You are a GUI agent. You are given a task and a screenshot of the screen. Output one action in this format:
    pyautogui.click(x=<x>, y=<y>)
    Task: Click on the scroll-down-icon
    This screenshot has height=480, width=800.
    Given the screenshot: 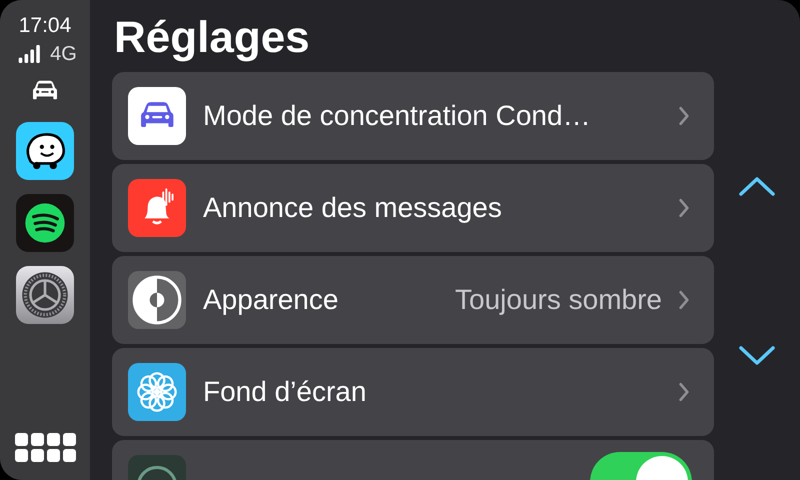 What is the action you would take?
    pyautogui.click(x=757, y=356)
    